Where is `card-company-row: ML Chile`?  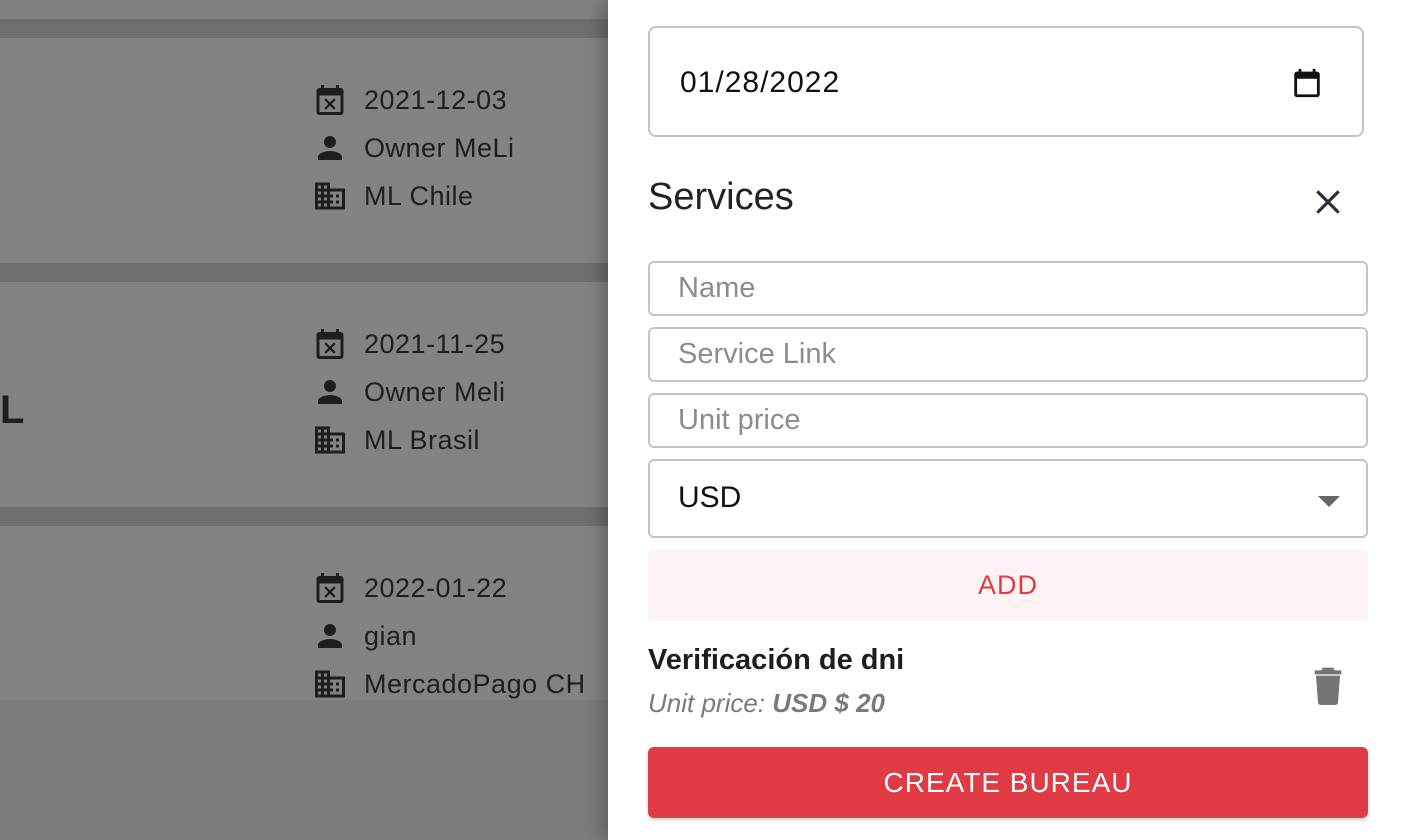 card-company-row: ML Chile is located at coordinates (393, 196).